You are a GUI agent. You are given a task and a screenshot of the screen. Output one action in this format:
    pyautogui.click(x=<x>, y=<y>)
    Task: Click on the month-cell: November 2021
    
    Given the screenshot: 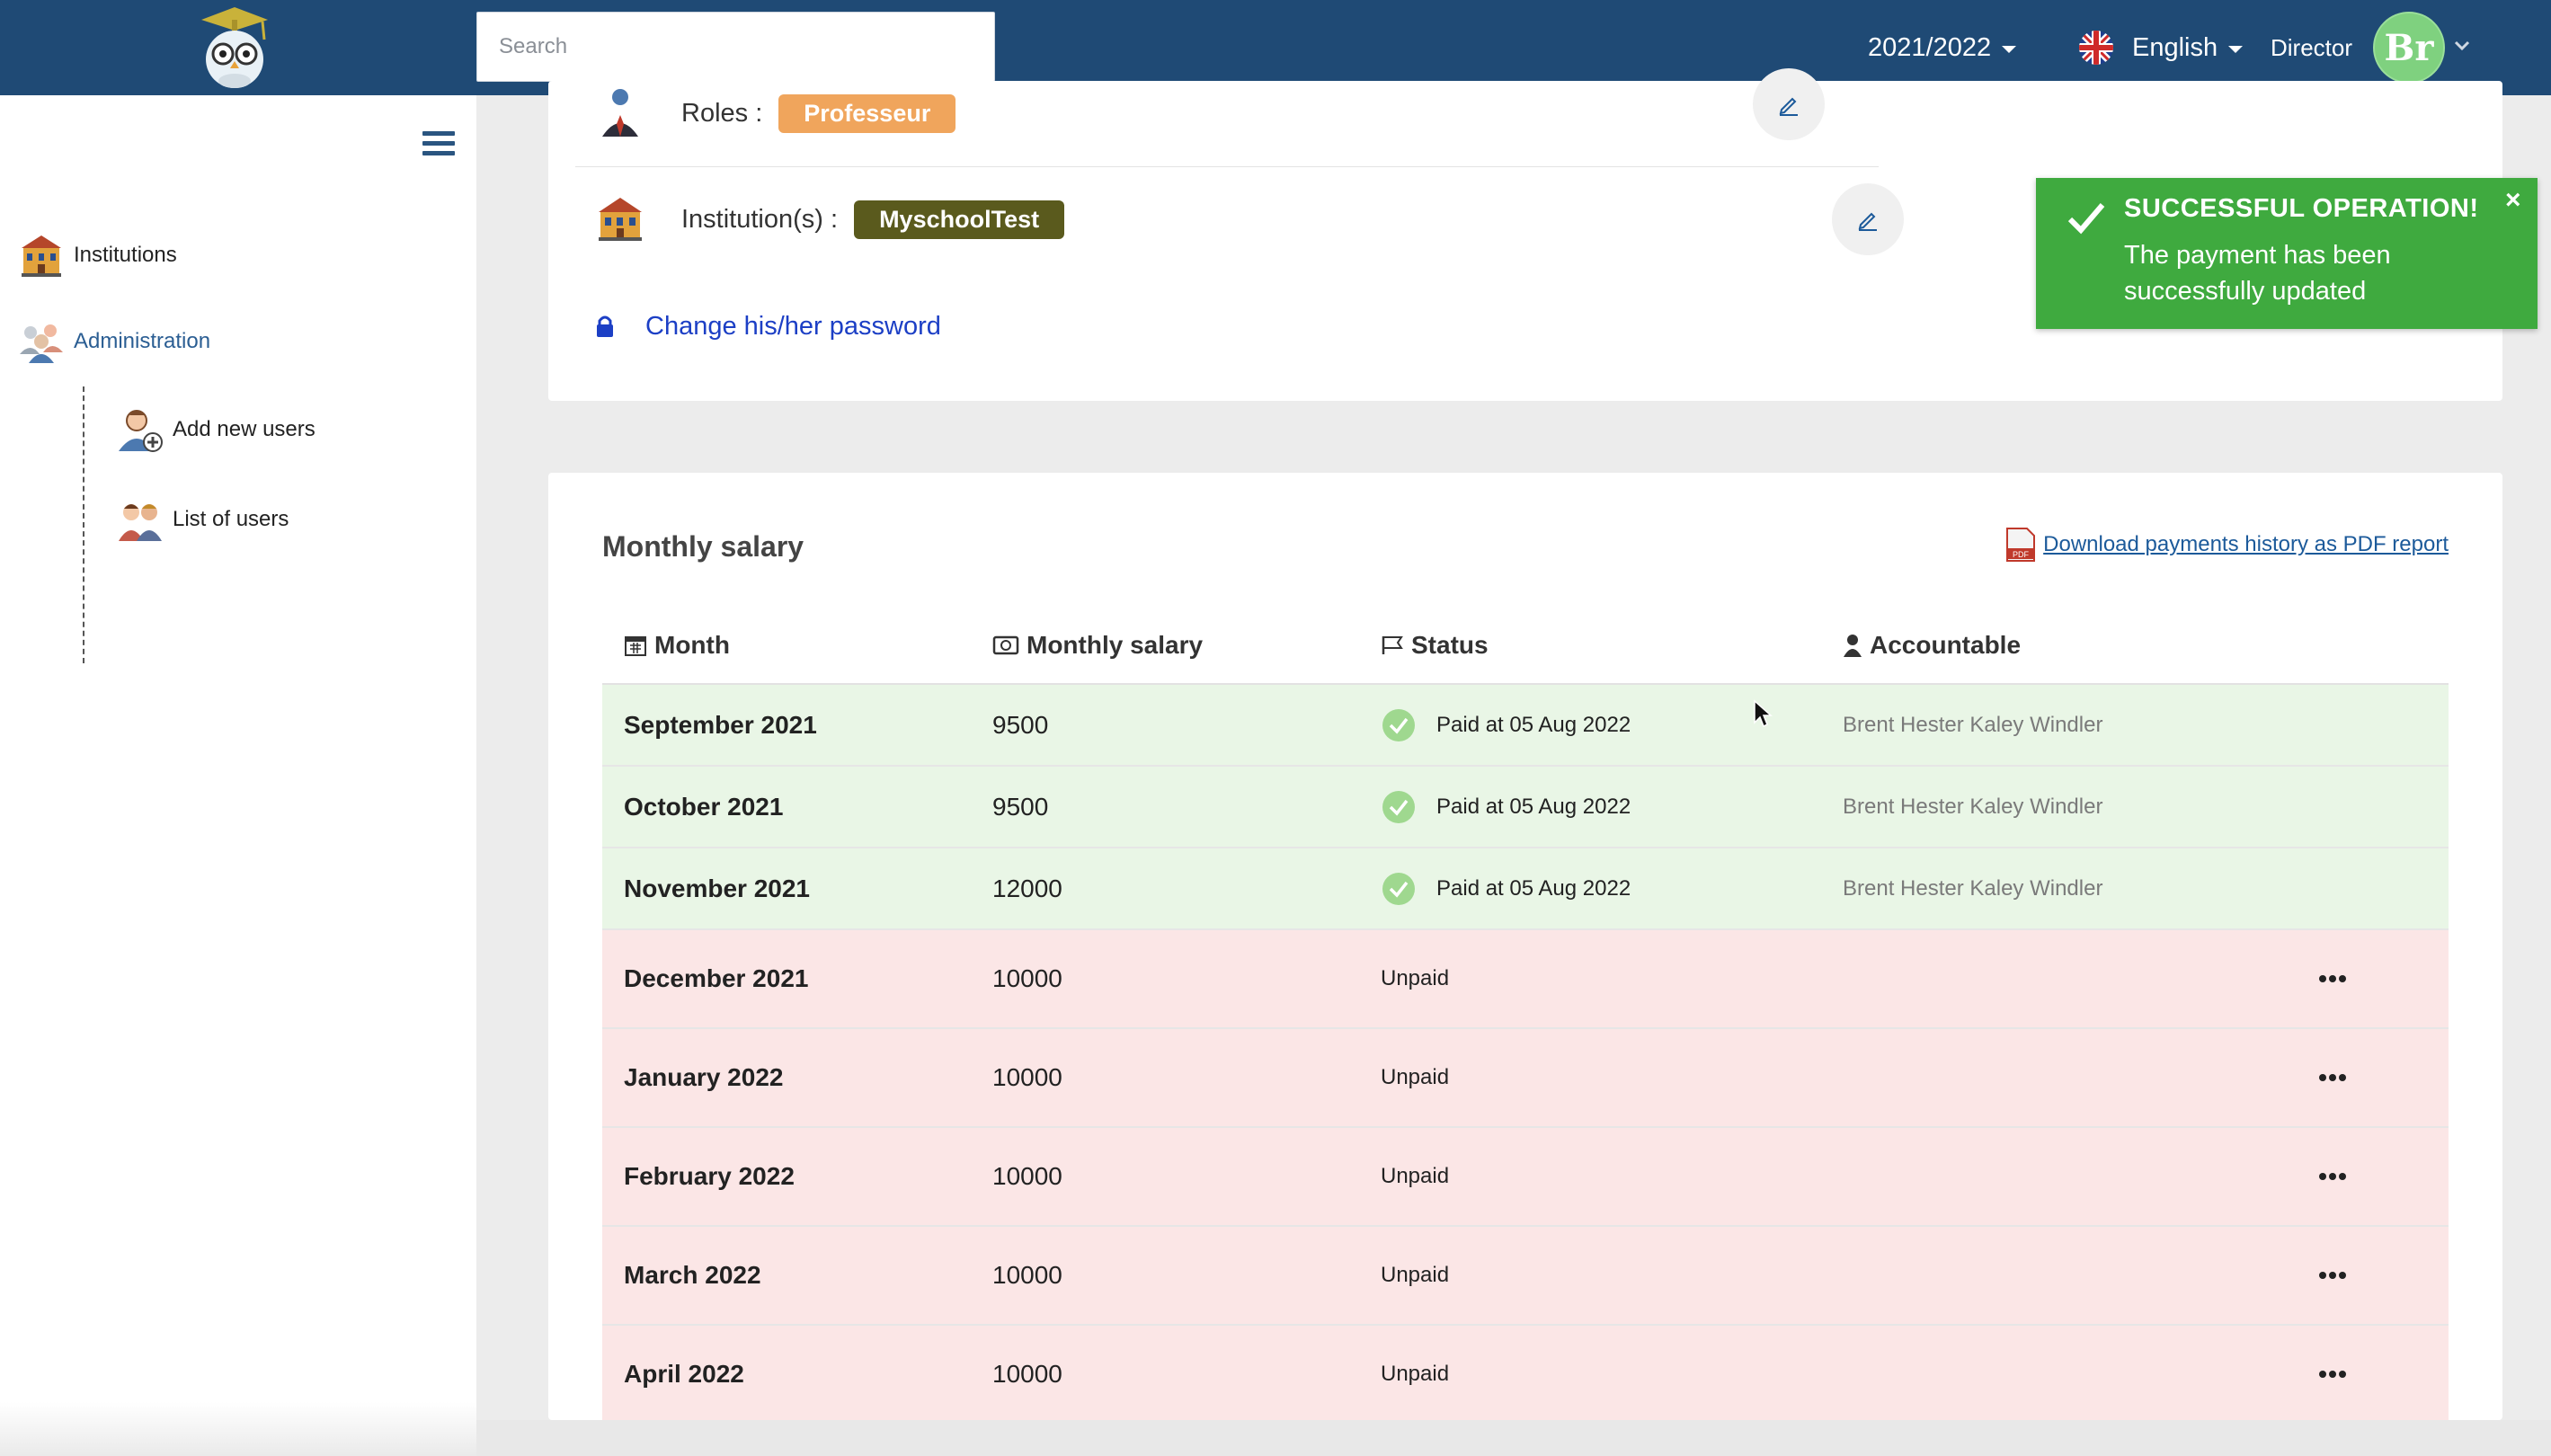 What is the action you would take?
    pyautogui.click(x=717, y=888)
    